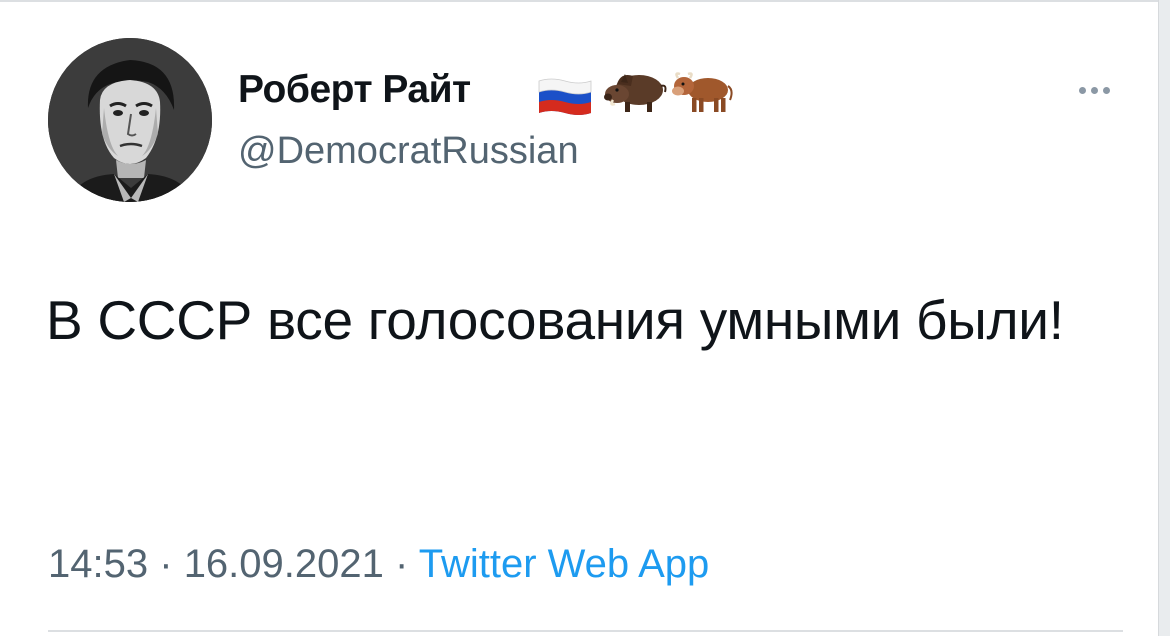  What do you see at coordinates (585, 1) in the screenshot?
I see `top-divider` at bounding box center [585, 1].